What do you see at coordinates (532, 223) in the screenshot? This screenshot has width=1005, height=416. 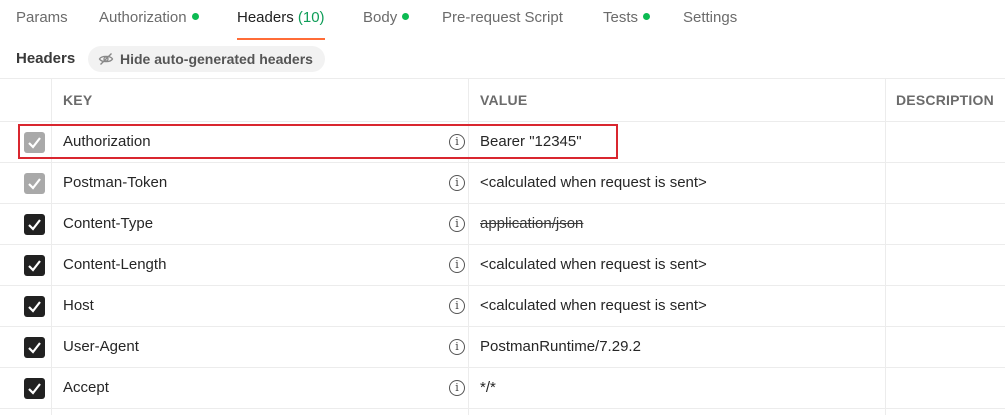 I see `header-value: application/json` at bounding box center [532, 223].